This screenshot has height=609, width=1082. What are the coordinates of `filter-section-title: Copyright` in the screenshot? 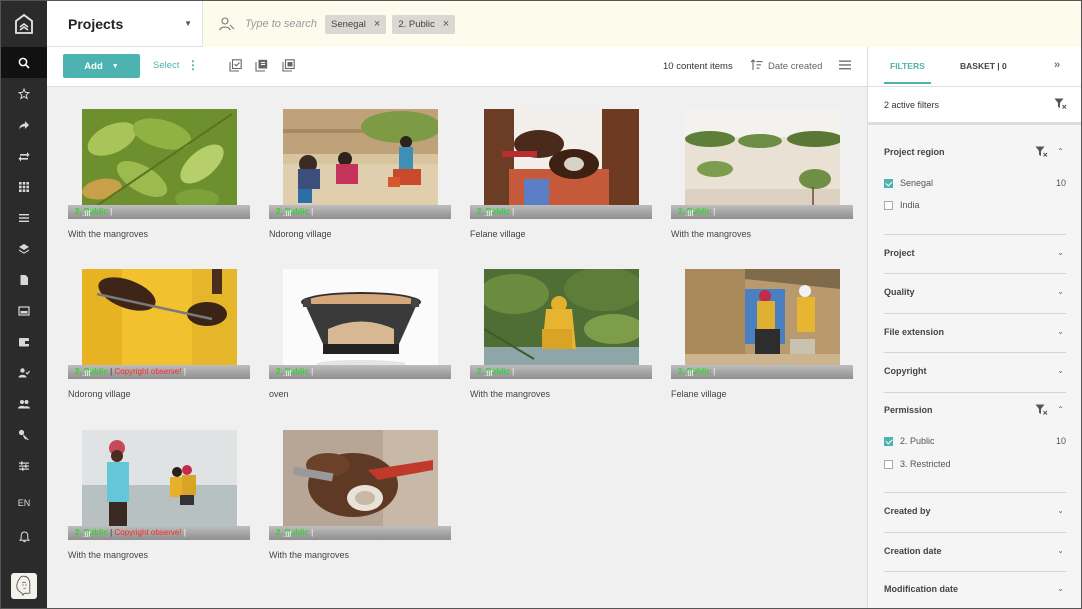 It's located at (905, 371).